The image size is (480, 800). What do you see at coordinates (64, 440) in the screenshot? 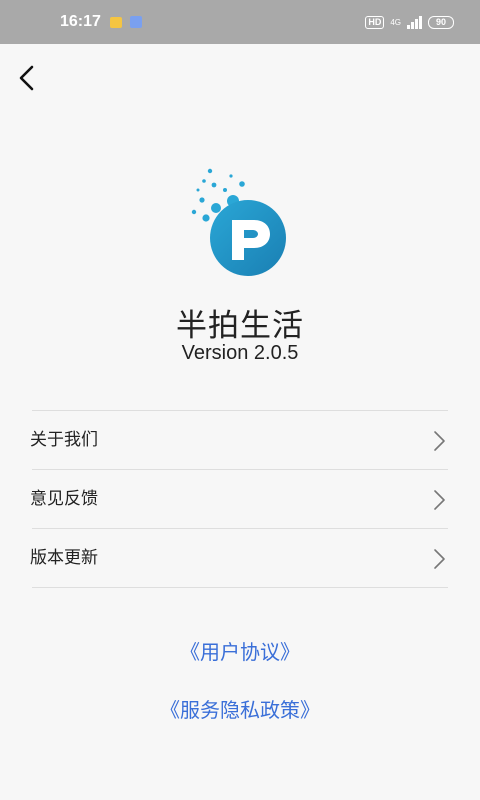
I see `menu-item-label: 关于我们` at bounding box center [64, 440].